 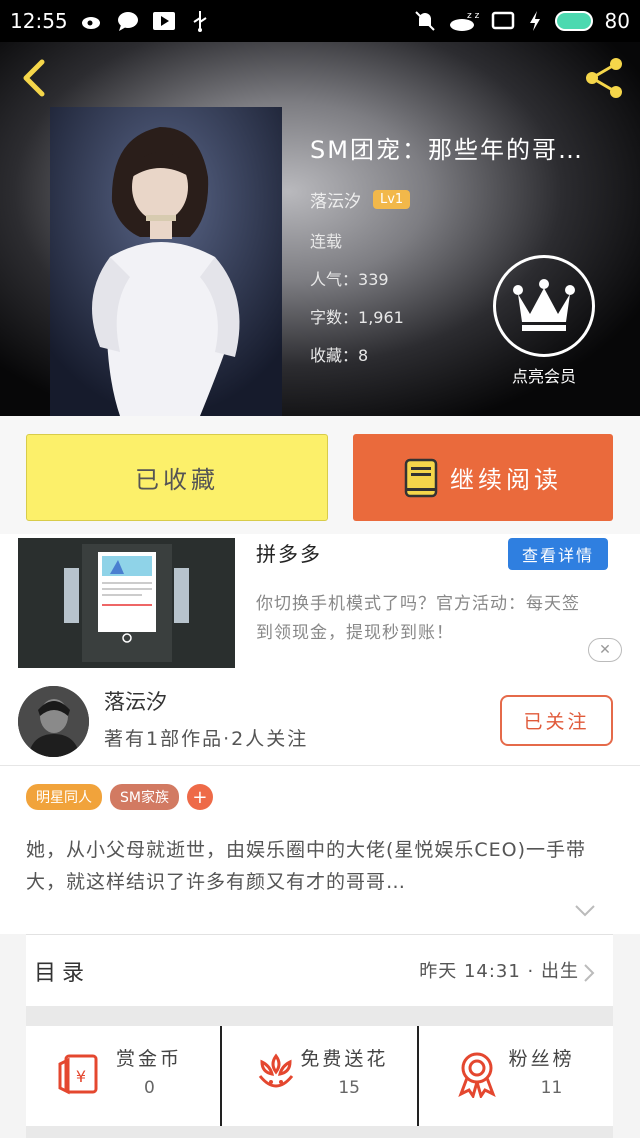 I want to click on reward-value: 0, so click(x=149, y=1088).